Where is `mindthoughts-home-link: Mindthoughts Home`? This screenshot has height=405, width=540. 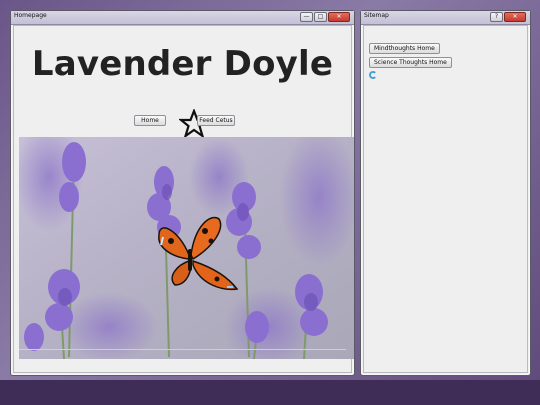
mindthoughts-home-link: Mindthoughts Home is located at coordinates (404, 48).